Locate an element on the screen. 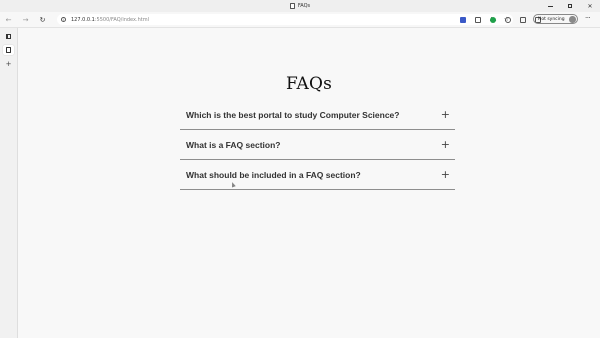 The image size is (600, 338). address-bar: i 127.0.0.1:5500/FAQ/index.html Aᴀ ☆ is located at coordinates (285, 19).